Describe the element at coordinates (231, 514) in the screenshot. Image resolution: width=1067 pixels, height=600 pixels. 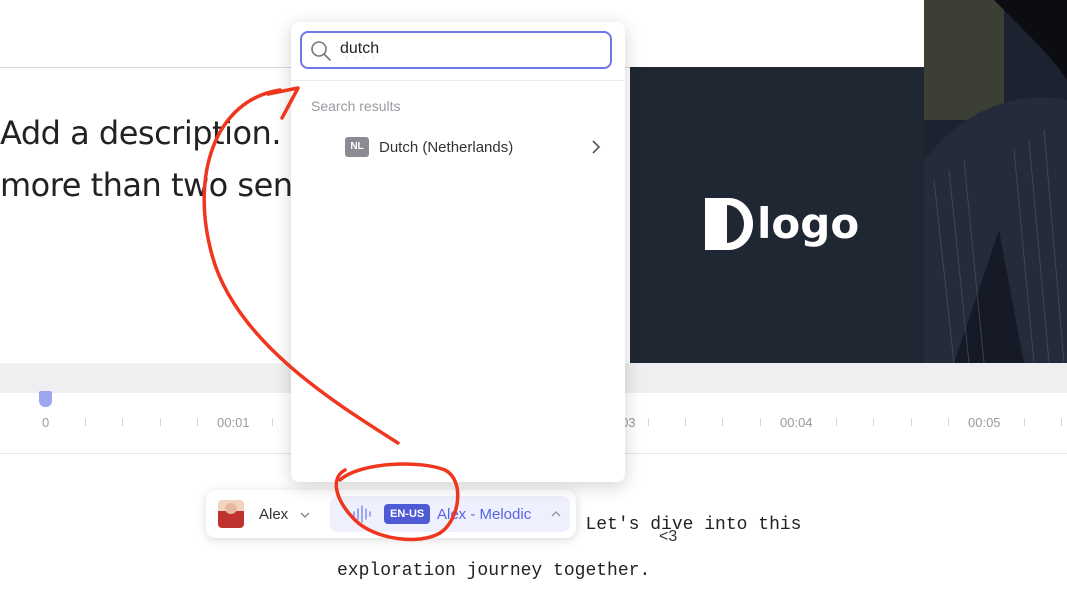
I see `avatar` at that location.